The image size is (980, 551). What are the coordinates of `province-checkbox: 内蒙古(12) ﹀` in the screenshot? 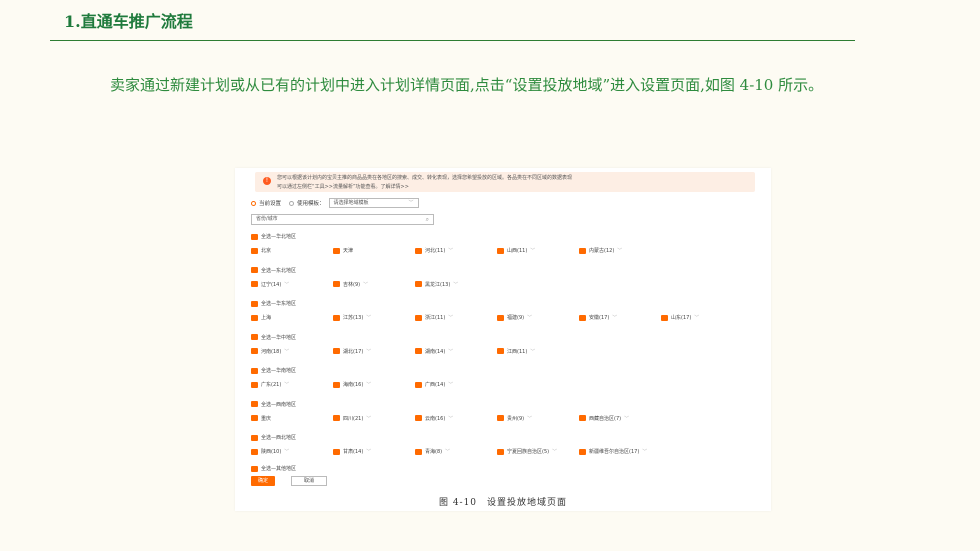 It's located at (600, 250).